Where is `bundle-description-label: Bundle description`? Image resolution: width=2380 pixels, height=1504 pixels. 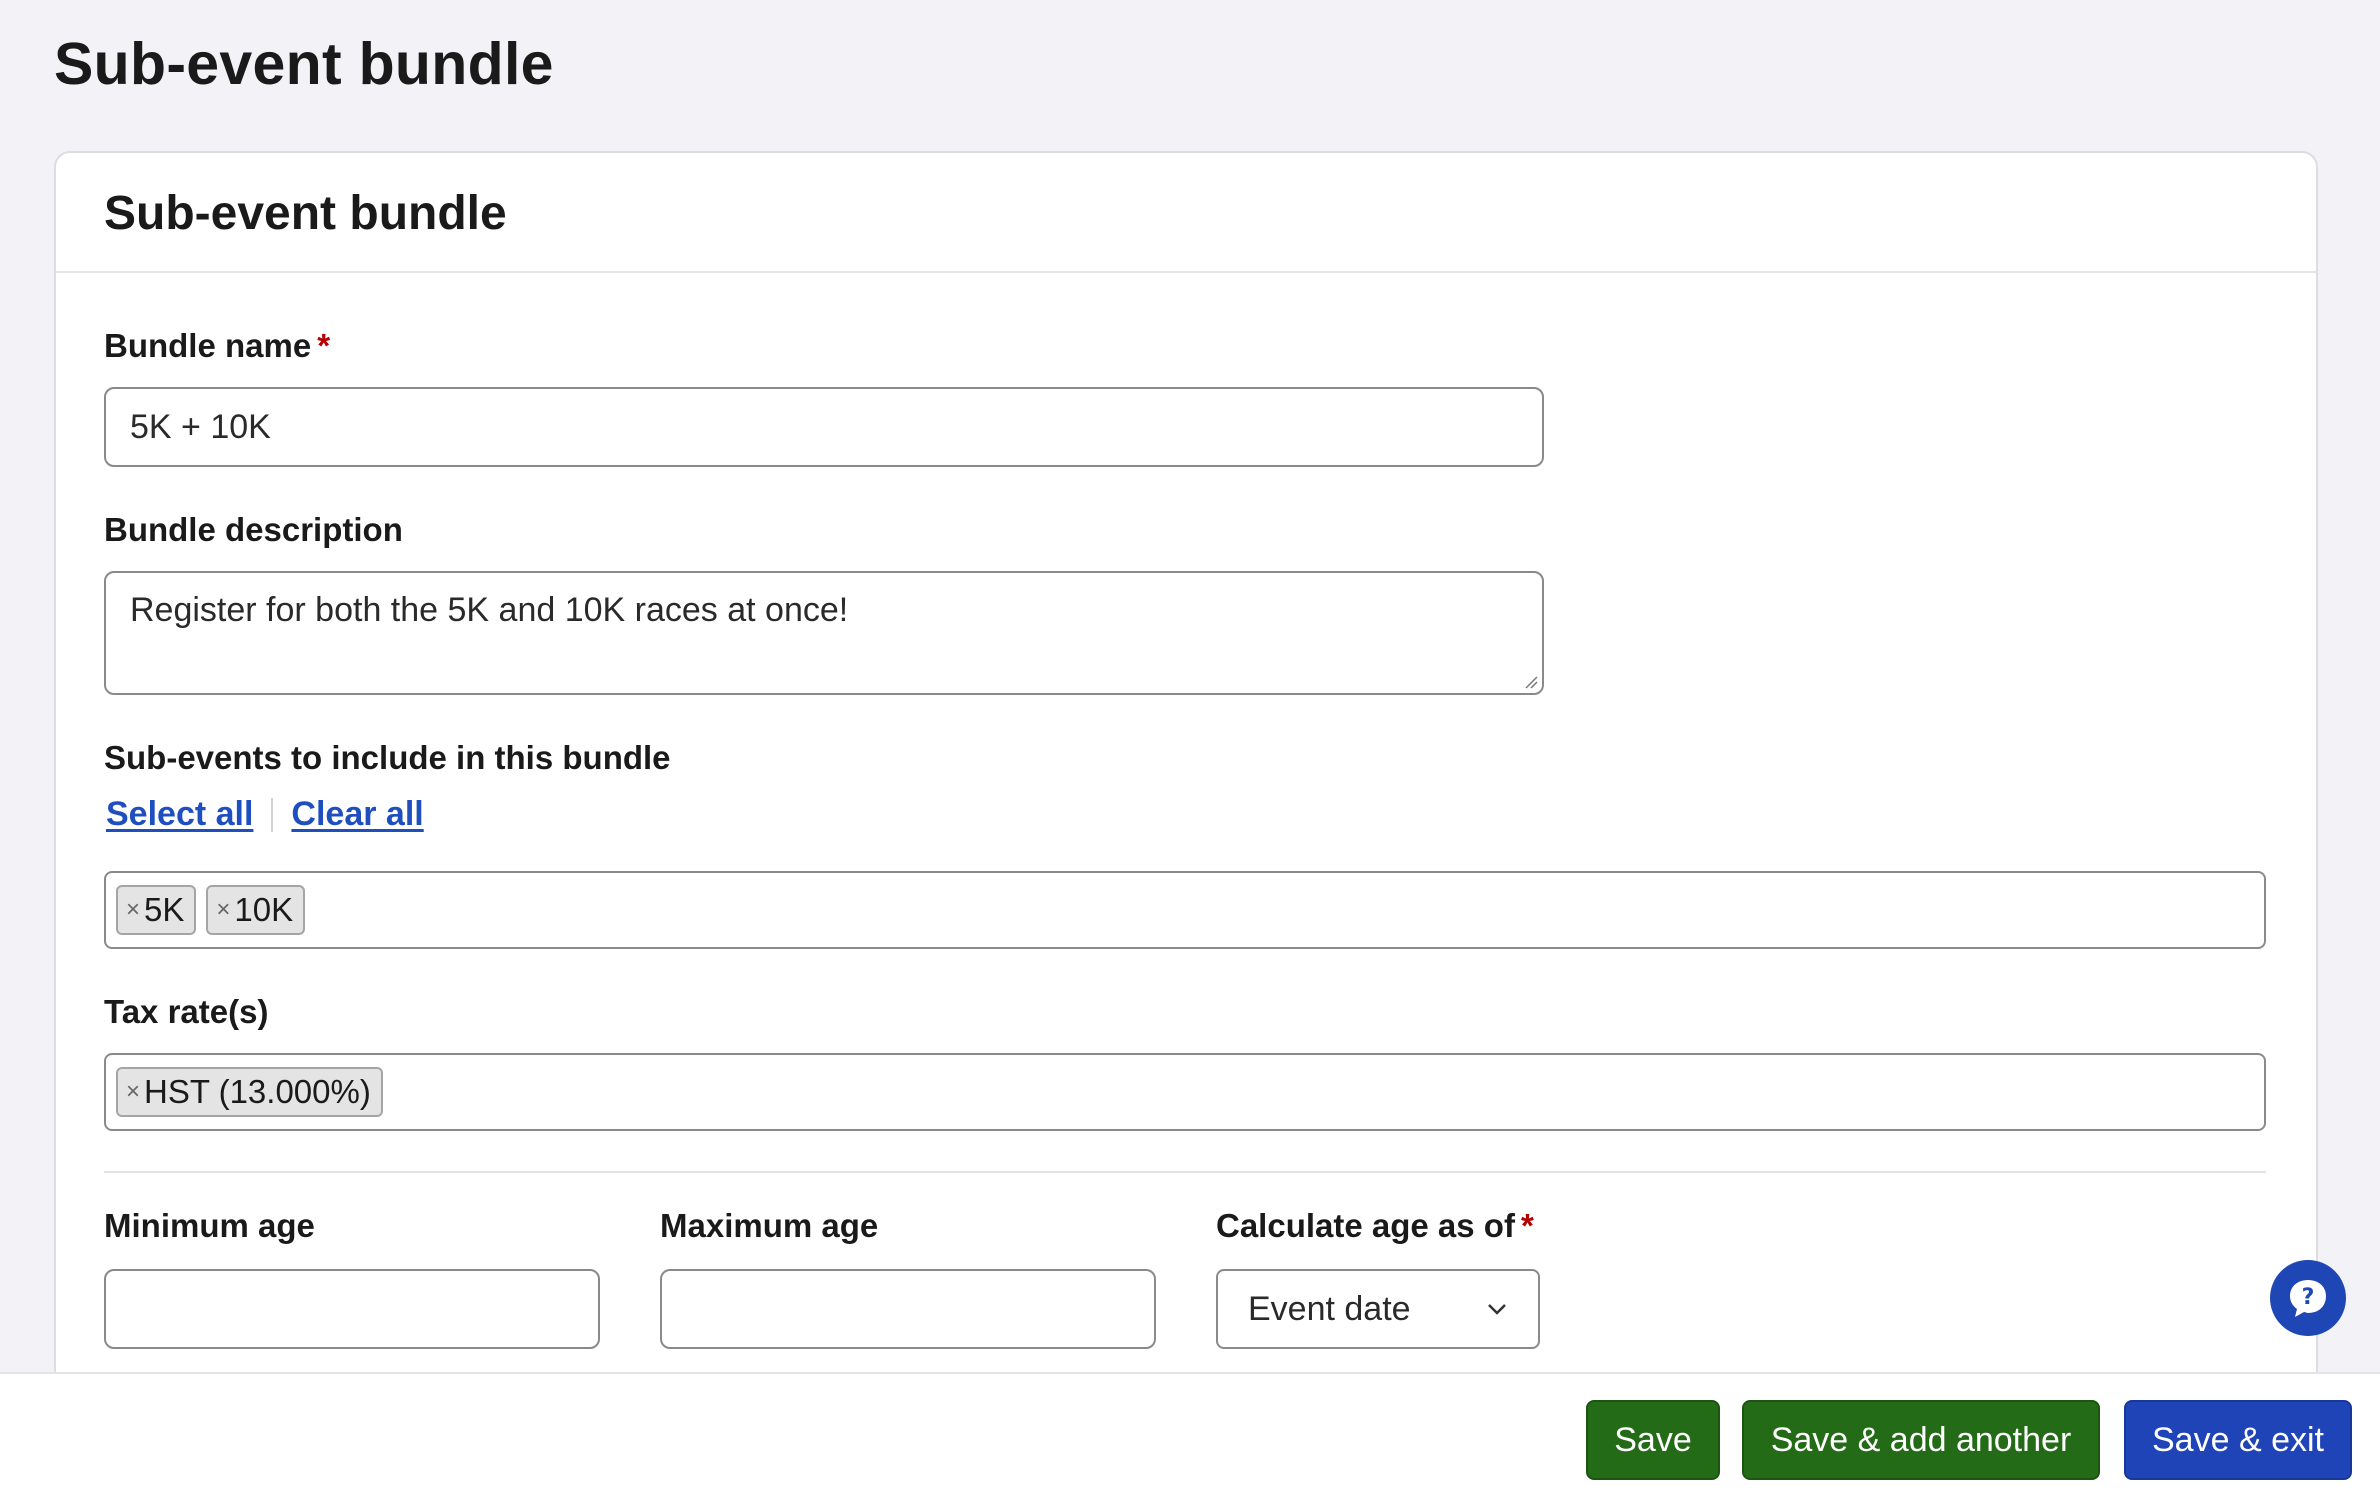
bundle-description-label: Bundle description is located at coordinates (253, 529).